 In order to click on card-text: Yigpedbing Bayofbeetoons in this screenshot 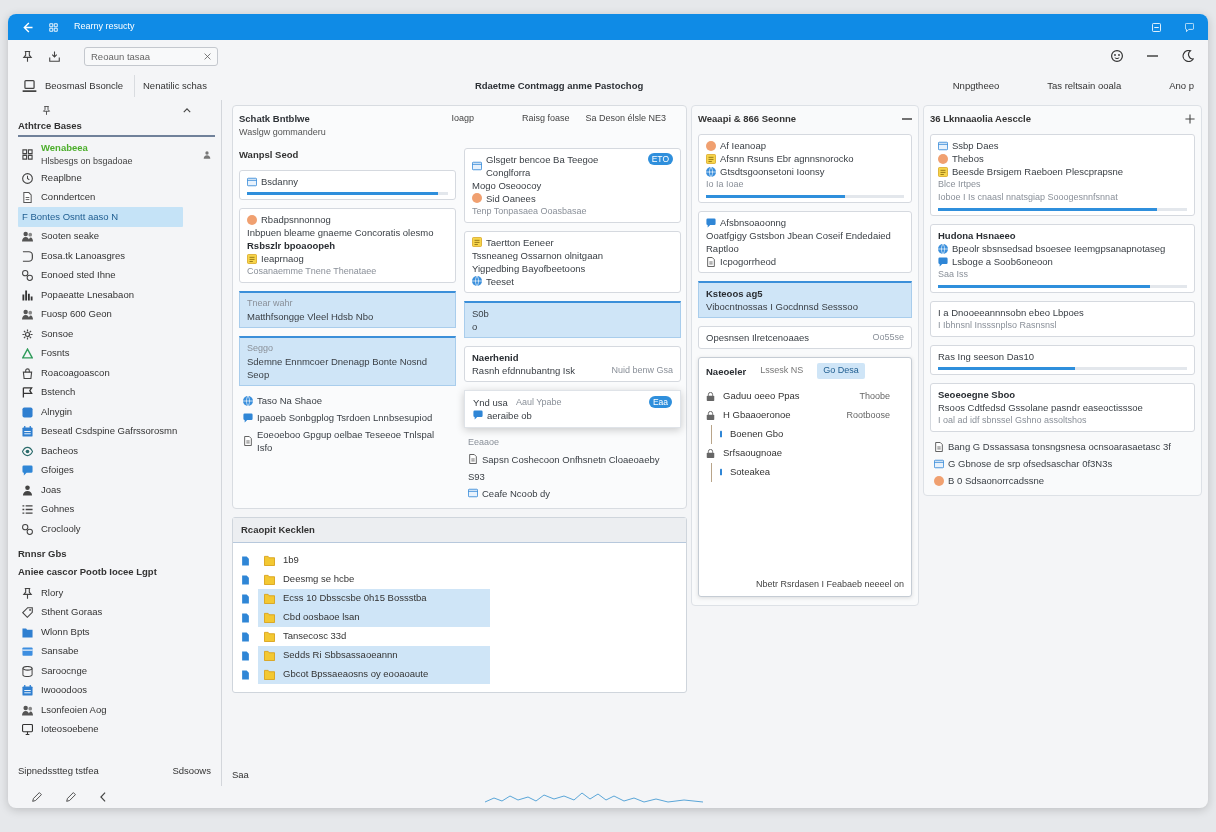, I will do `click(529, 268)`.